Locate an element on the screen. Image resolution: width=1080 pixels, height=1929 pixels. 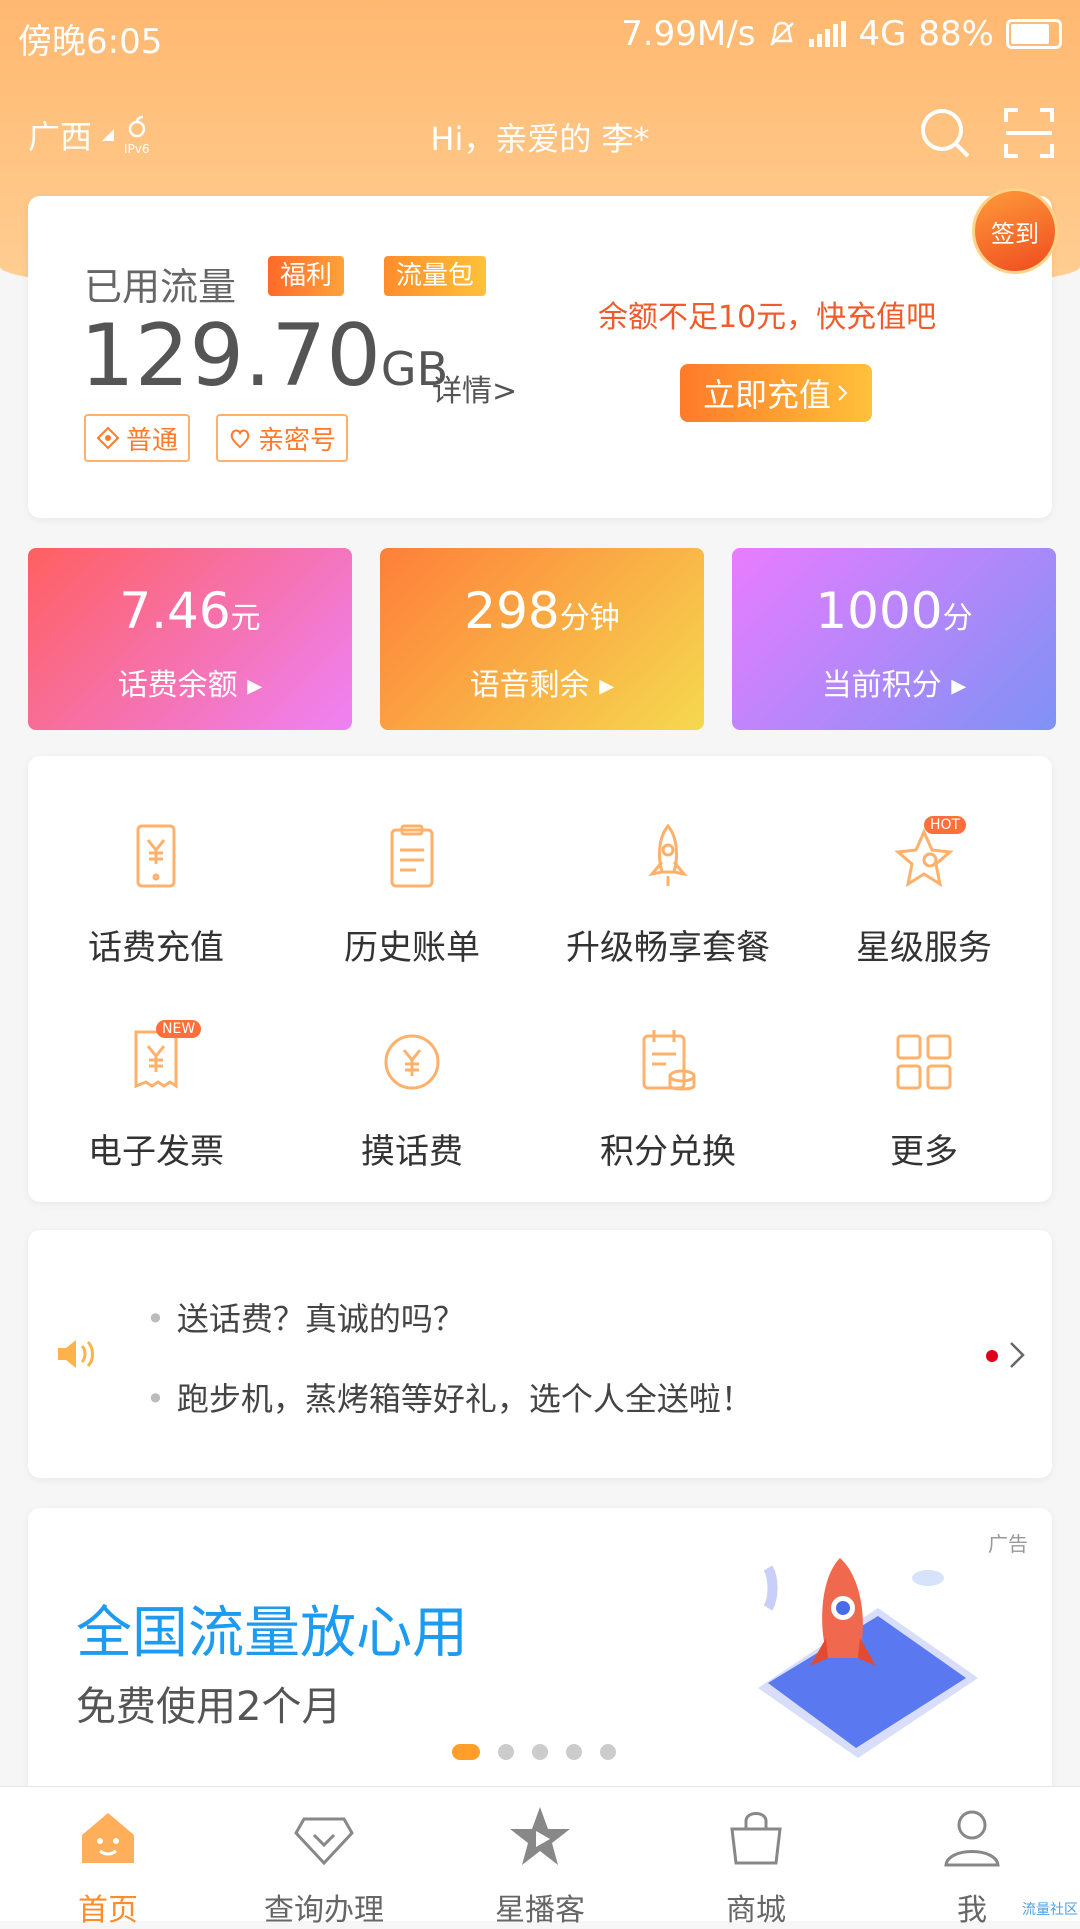
tab-mall: 商城 is located at coordinates (756, 1867).